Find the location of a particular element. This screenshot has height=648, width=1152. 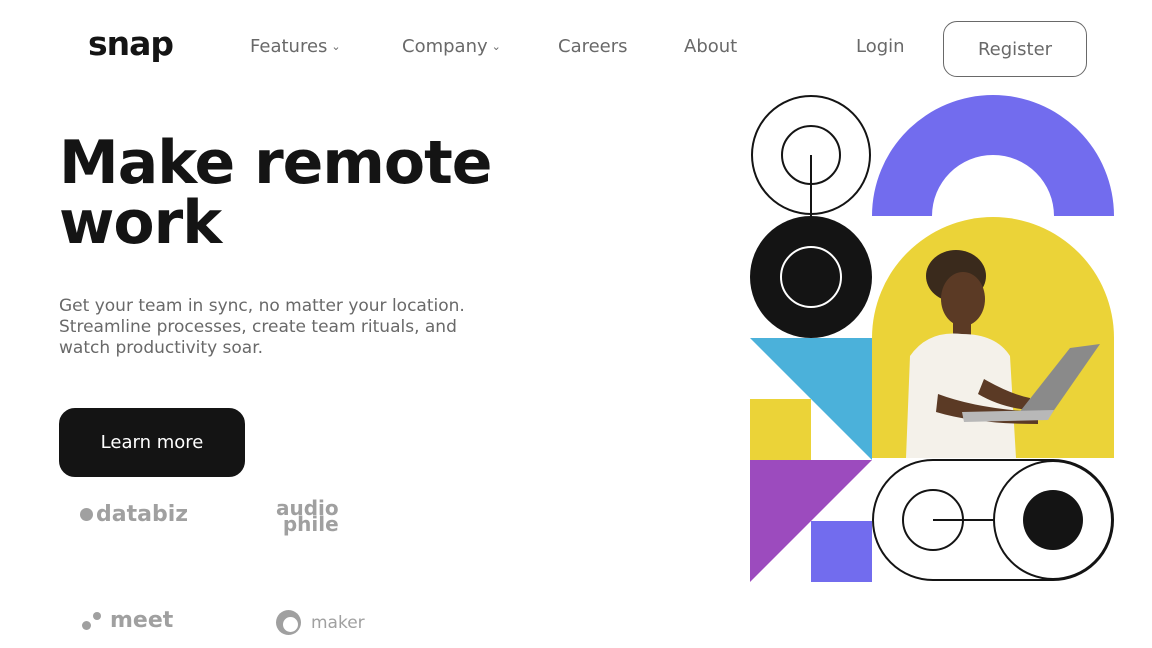

client-logo-maker: maker is located at coordinates (320, 622).